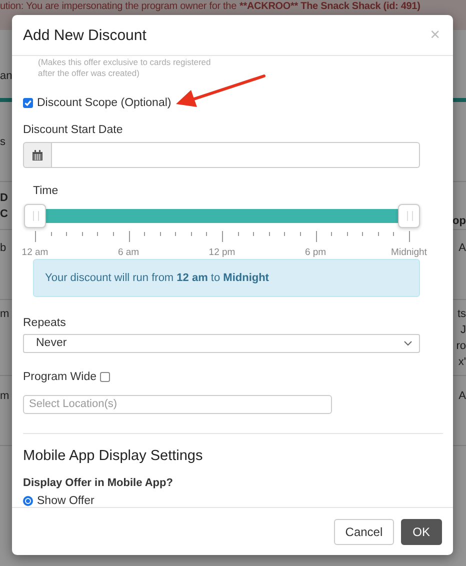 This screenshot has width=466, height=566. What do you see at coordinates (226, 277) in the screenshot?
I see `info-message: Your discount will run from 12 am to Midnight` at bounding box center [226, 277].